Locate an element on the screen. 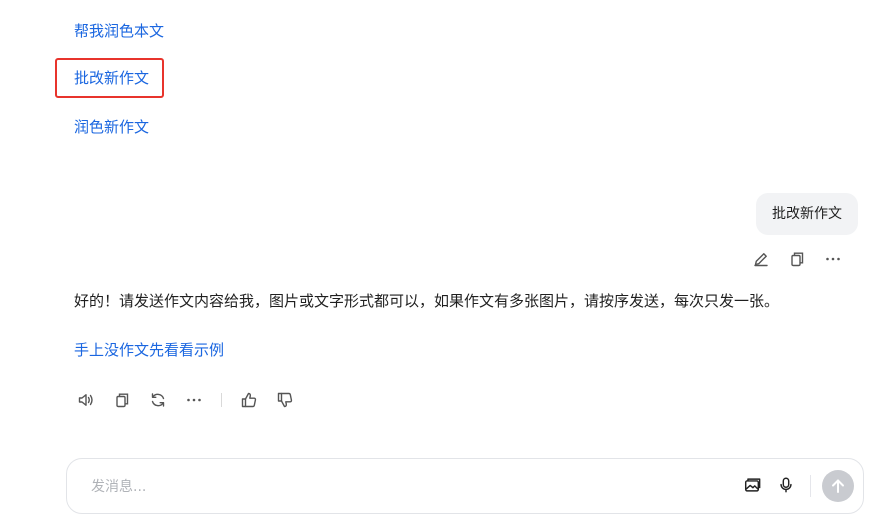  bot-message-actions is located at coordinates (185, 400).